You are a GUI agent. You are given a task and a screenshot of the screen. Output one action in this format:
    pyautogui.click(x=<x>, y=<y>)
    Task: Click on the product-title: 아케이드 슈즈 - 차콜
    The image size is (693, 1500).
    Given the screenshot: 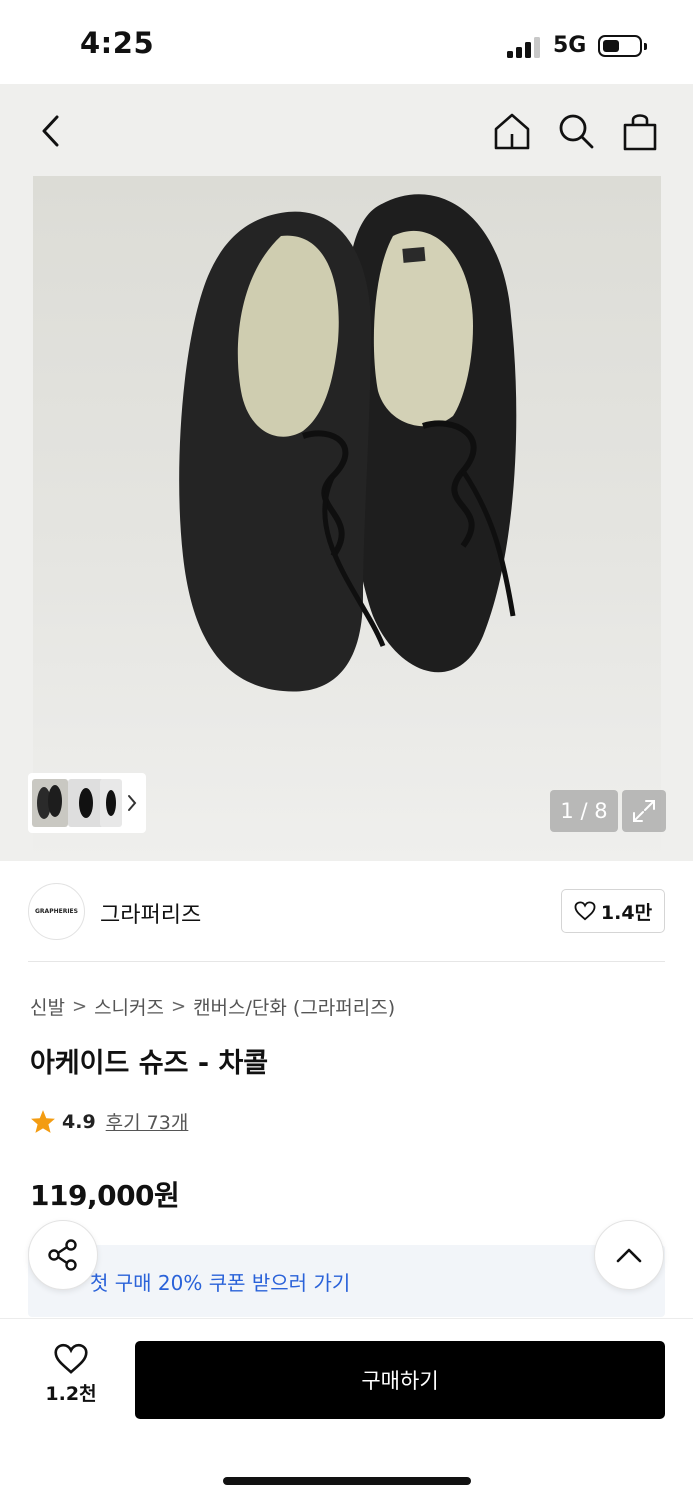 What is the action you would take?
    pyautogui.click(x=149, y=1063)
    